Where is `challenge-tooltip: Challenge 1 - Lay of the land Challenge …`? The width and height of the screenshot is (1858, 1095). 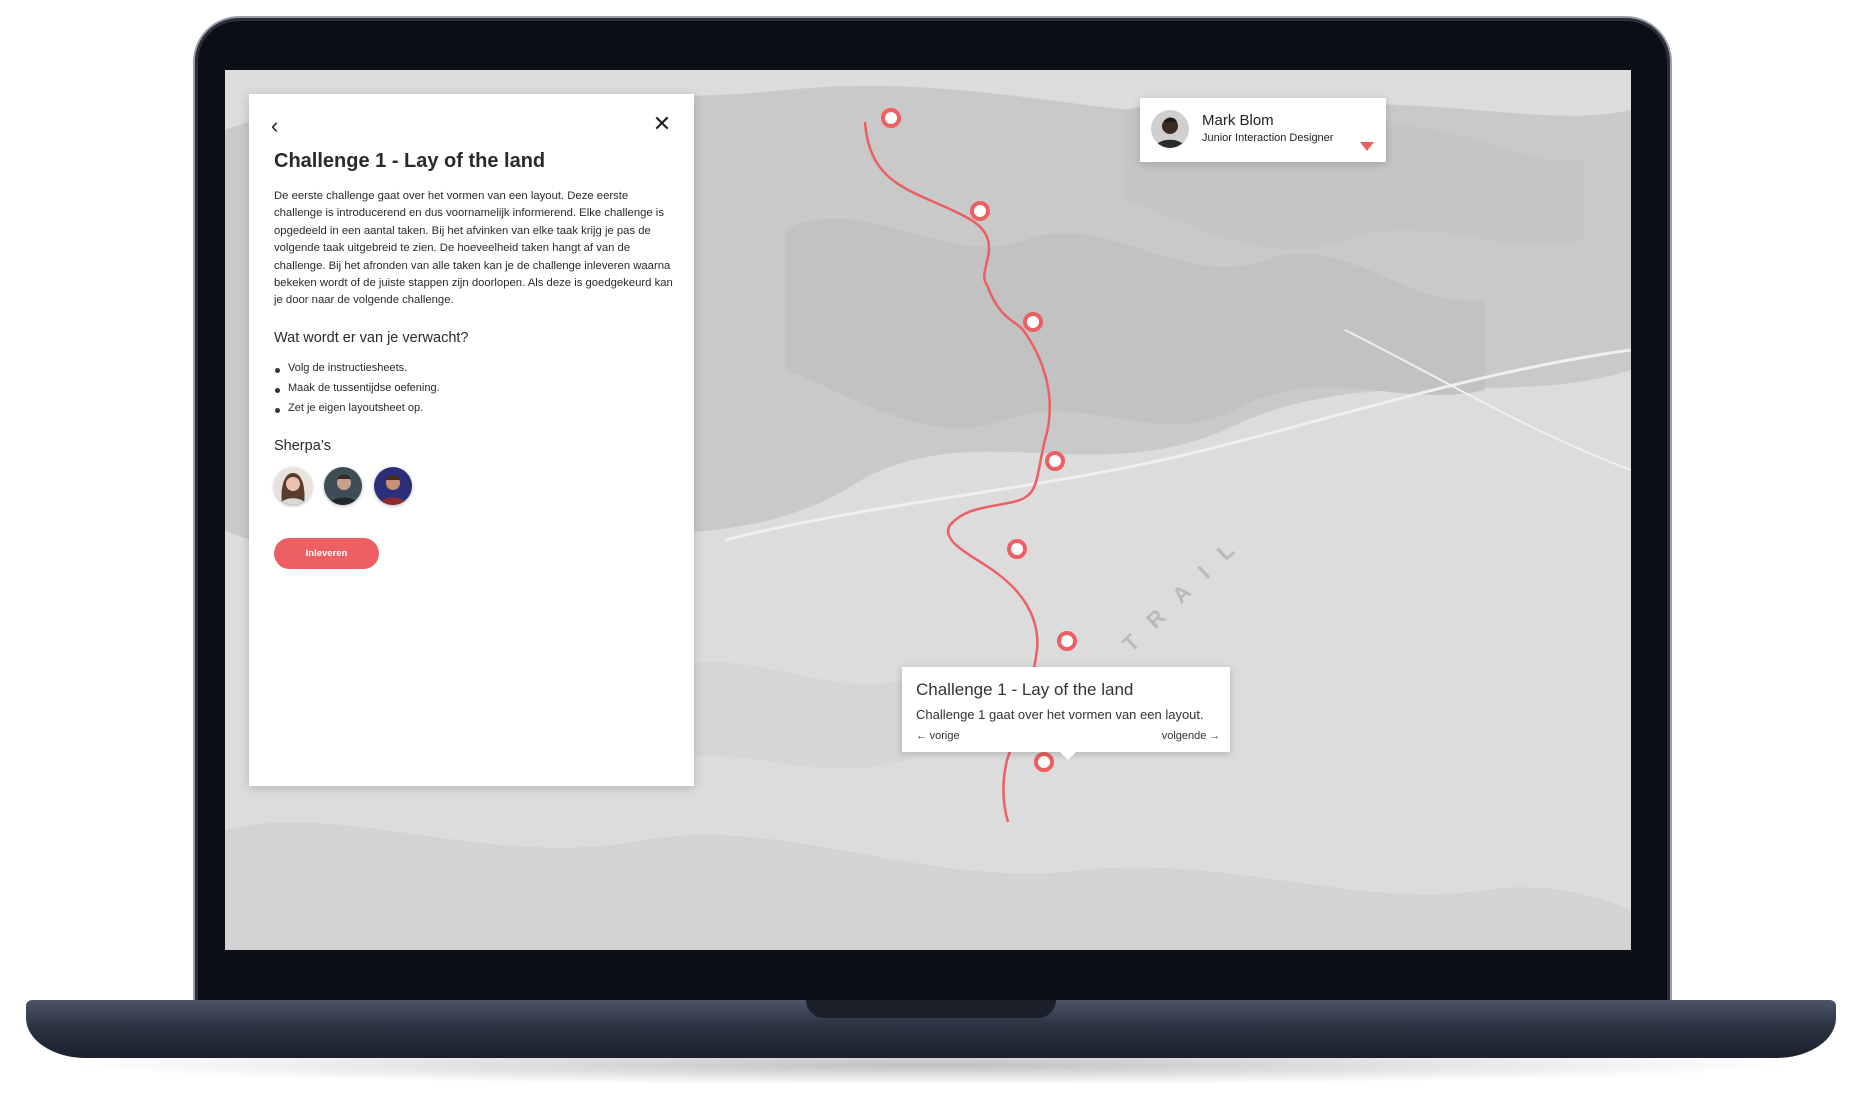
challenge-tooltip: Challenge 1 - Lay of the land Challenge … is located at coordinates (1066, 713).